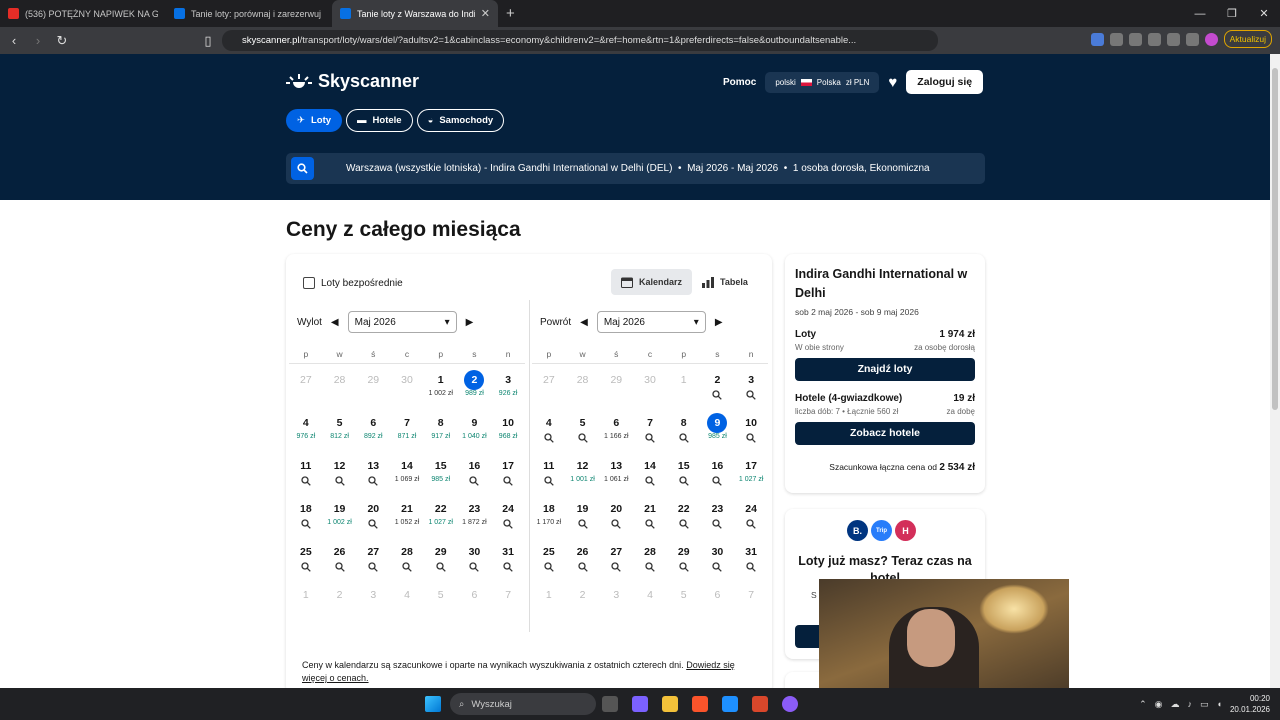  I want to click on help-link: Pomoc, so click(739, 82).